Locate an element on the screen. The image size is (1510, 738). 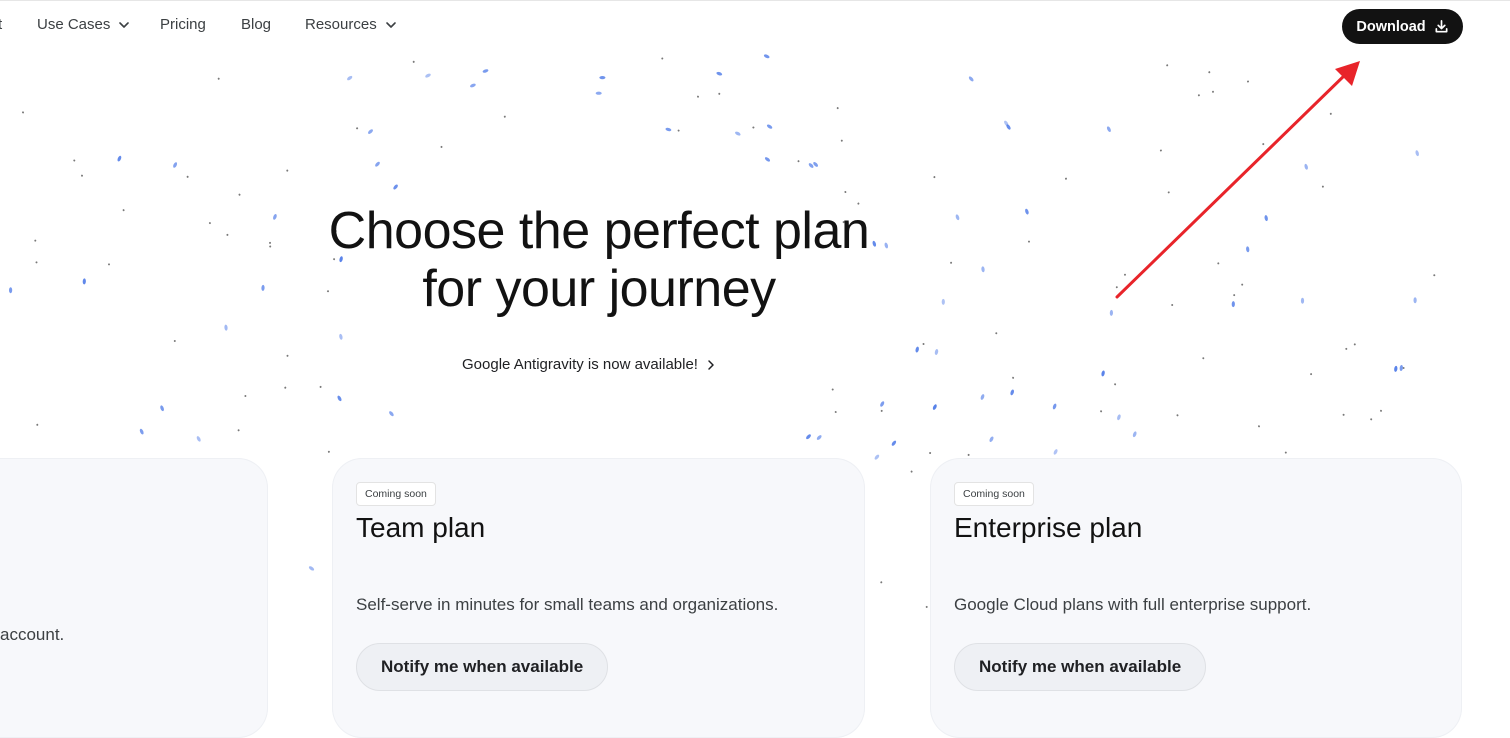
announcement-link: Google Antigravity is now available! is located at coordinates (589, 364).